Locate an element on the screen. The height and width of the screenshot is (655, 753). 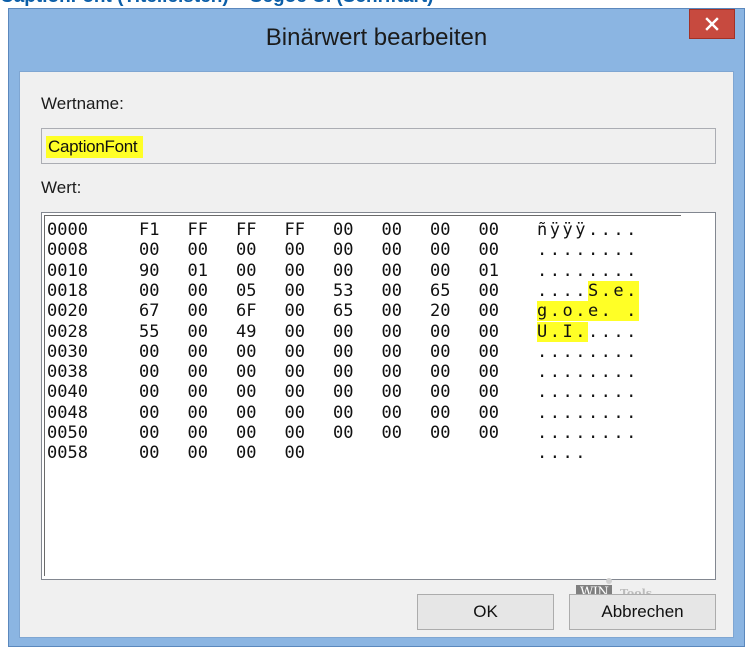
hex-byte: 90 is located at coordinates (149, 271).